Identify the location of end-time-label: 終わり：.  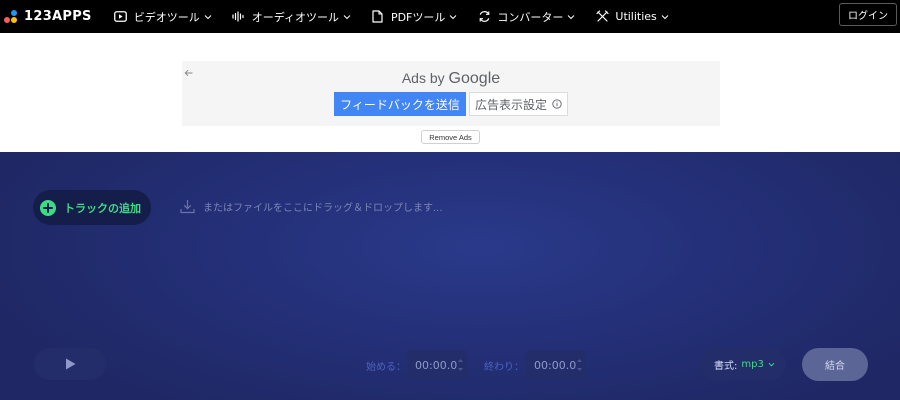
(504, 367).